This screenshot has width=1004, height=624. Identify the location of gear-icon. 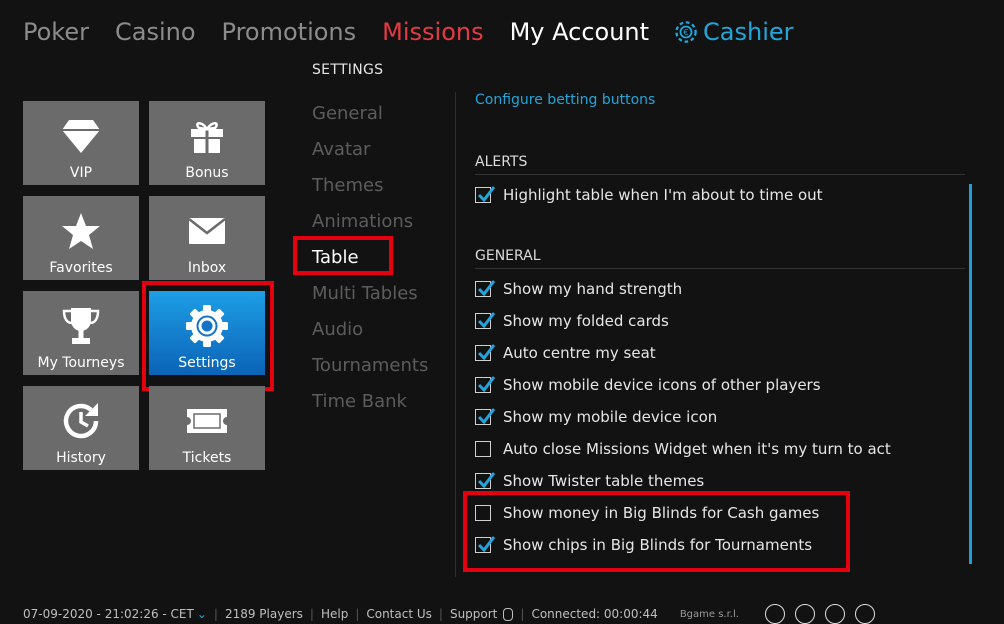
(207, 326).